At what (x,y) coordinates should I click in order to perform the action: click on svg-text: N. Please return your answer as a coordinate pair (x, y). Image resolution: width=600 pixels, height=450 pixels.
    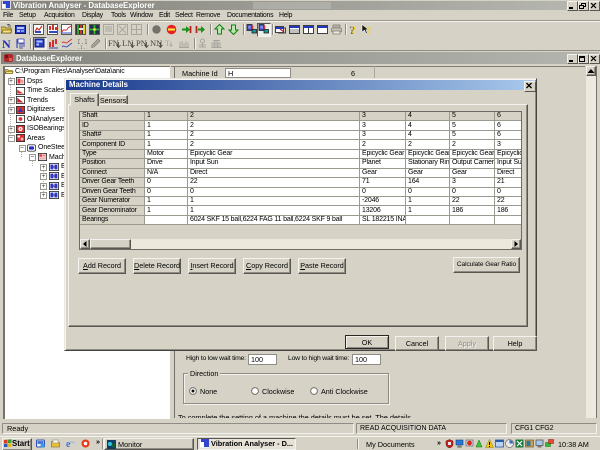
    Looking at the image, I should click on (6, 43).